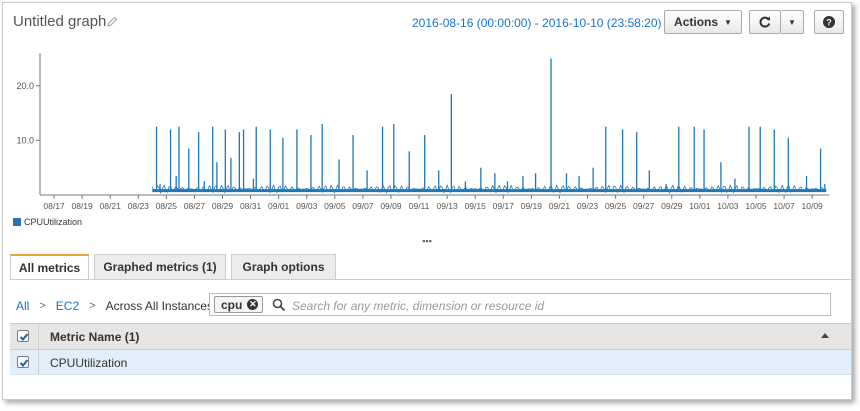 This screenshot has width=860, height=411. What do you see at coordinates (112, 22) in the screenshot?
I see `pencil-icon` at bounding box center [112, 22].